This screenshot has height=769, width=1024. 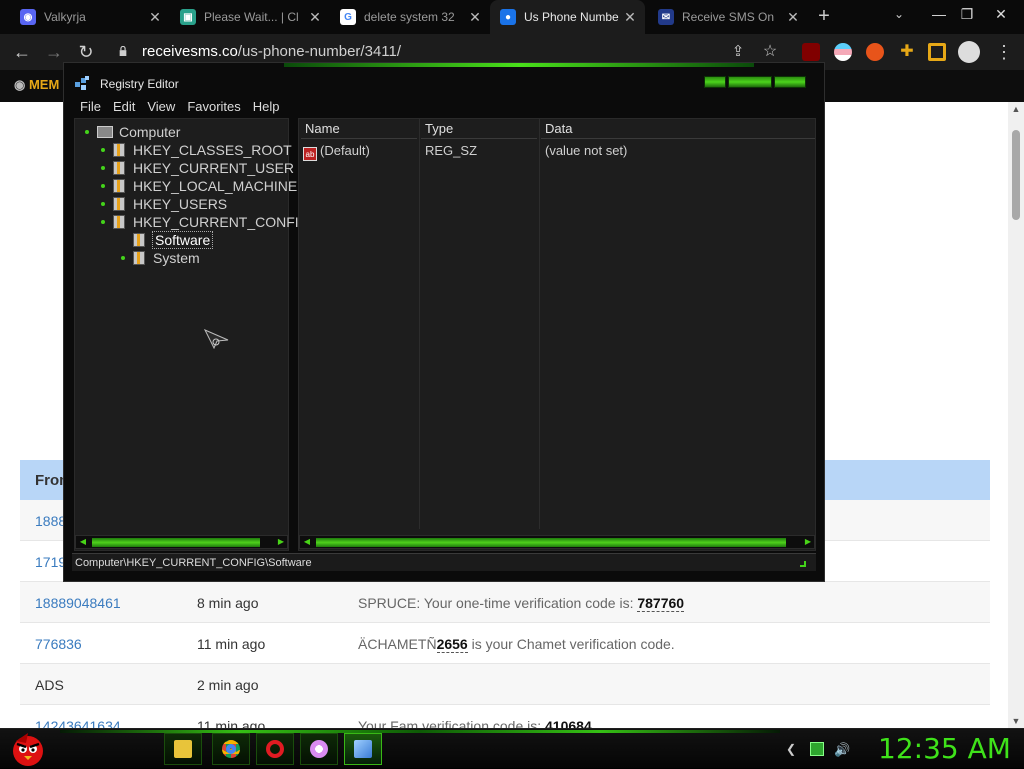 What do you see at coordinates (90, 107) in the screenshot?
I see `menu-file: File` at bounding box center [90, 107].